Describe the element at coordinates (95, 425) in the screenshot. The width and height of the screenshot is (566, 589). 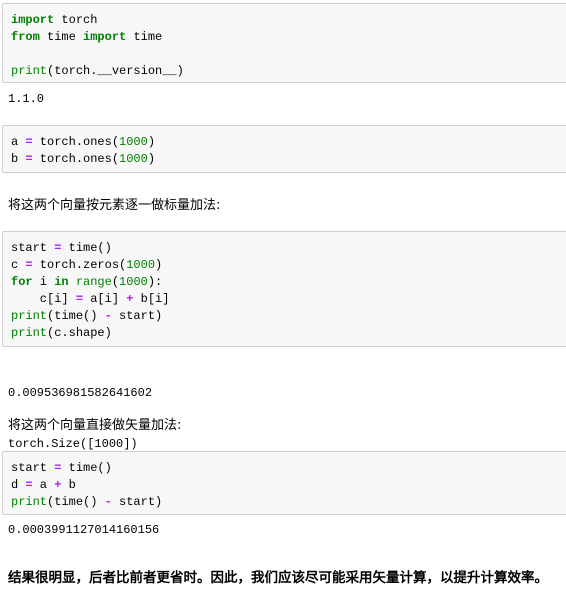
I see `markdown-text: 将这两个向量直接做矢量加法:` at that location.